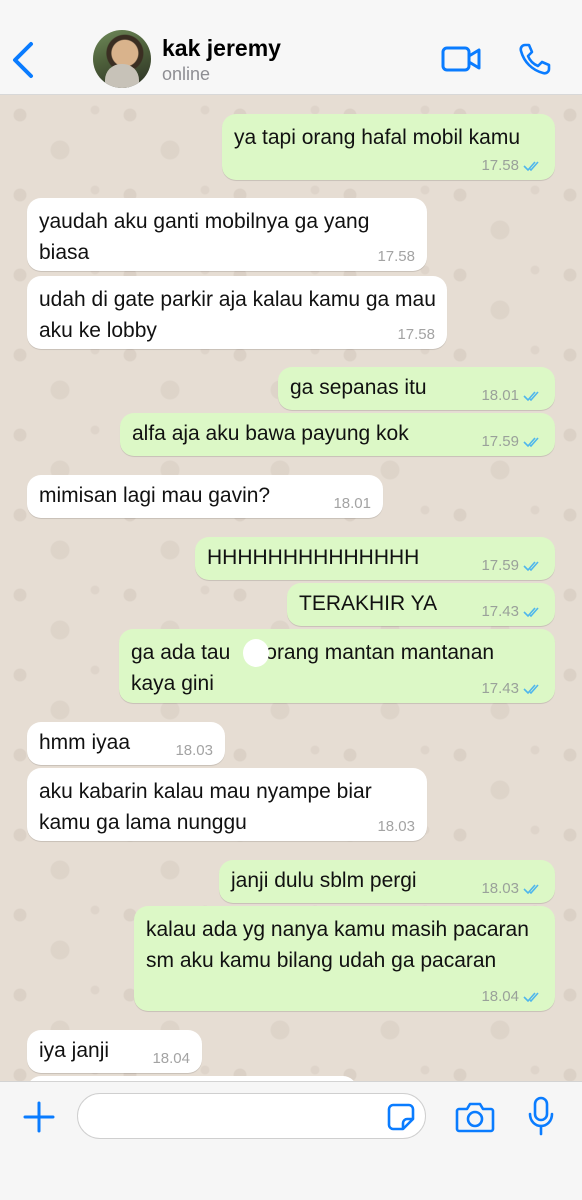 This screenshot has height=1200, width=582. I want to click on message-bubble-incoming: iya janji 18.04, so click(114, 1051).